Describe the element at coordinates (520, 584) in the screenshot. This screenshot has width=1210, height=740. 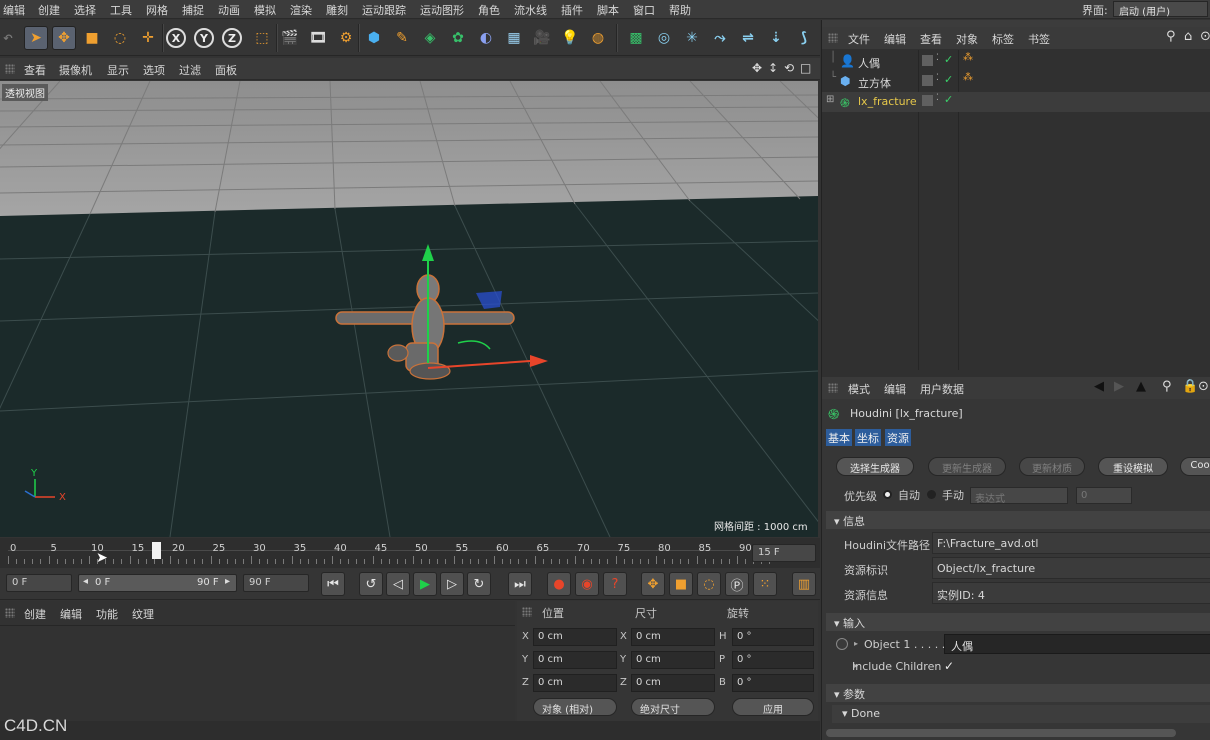
I see `goto-end-icon: ⏭` at that location.